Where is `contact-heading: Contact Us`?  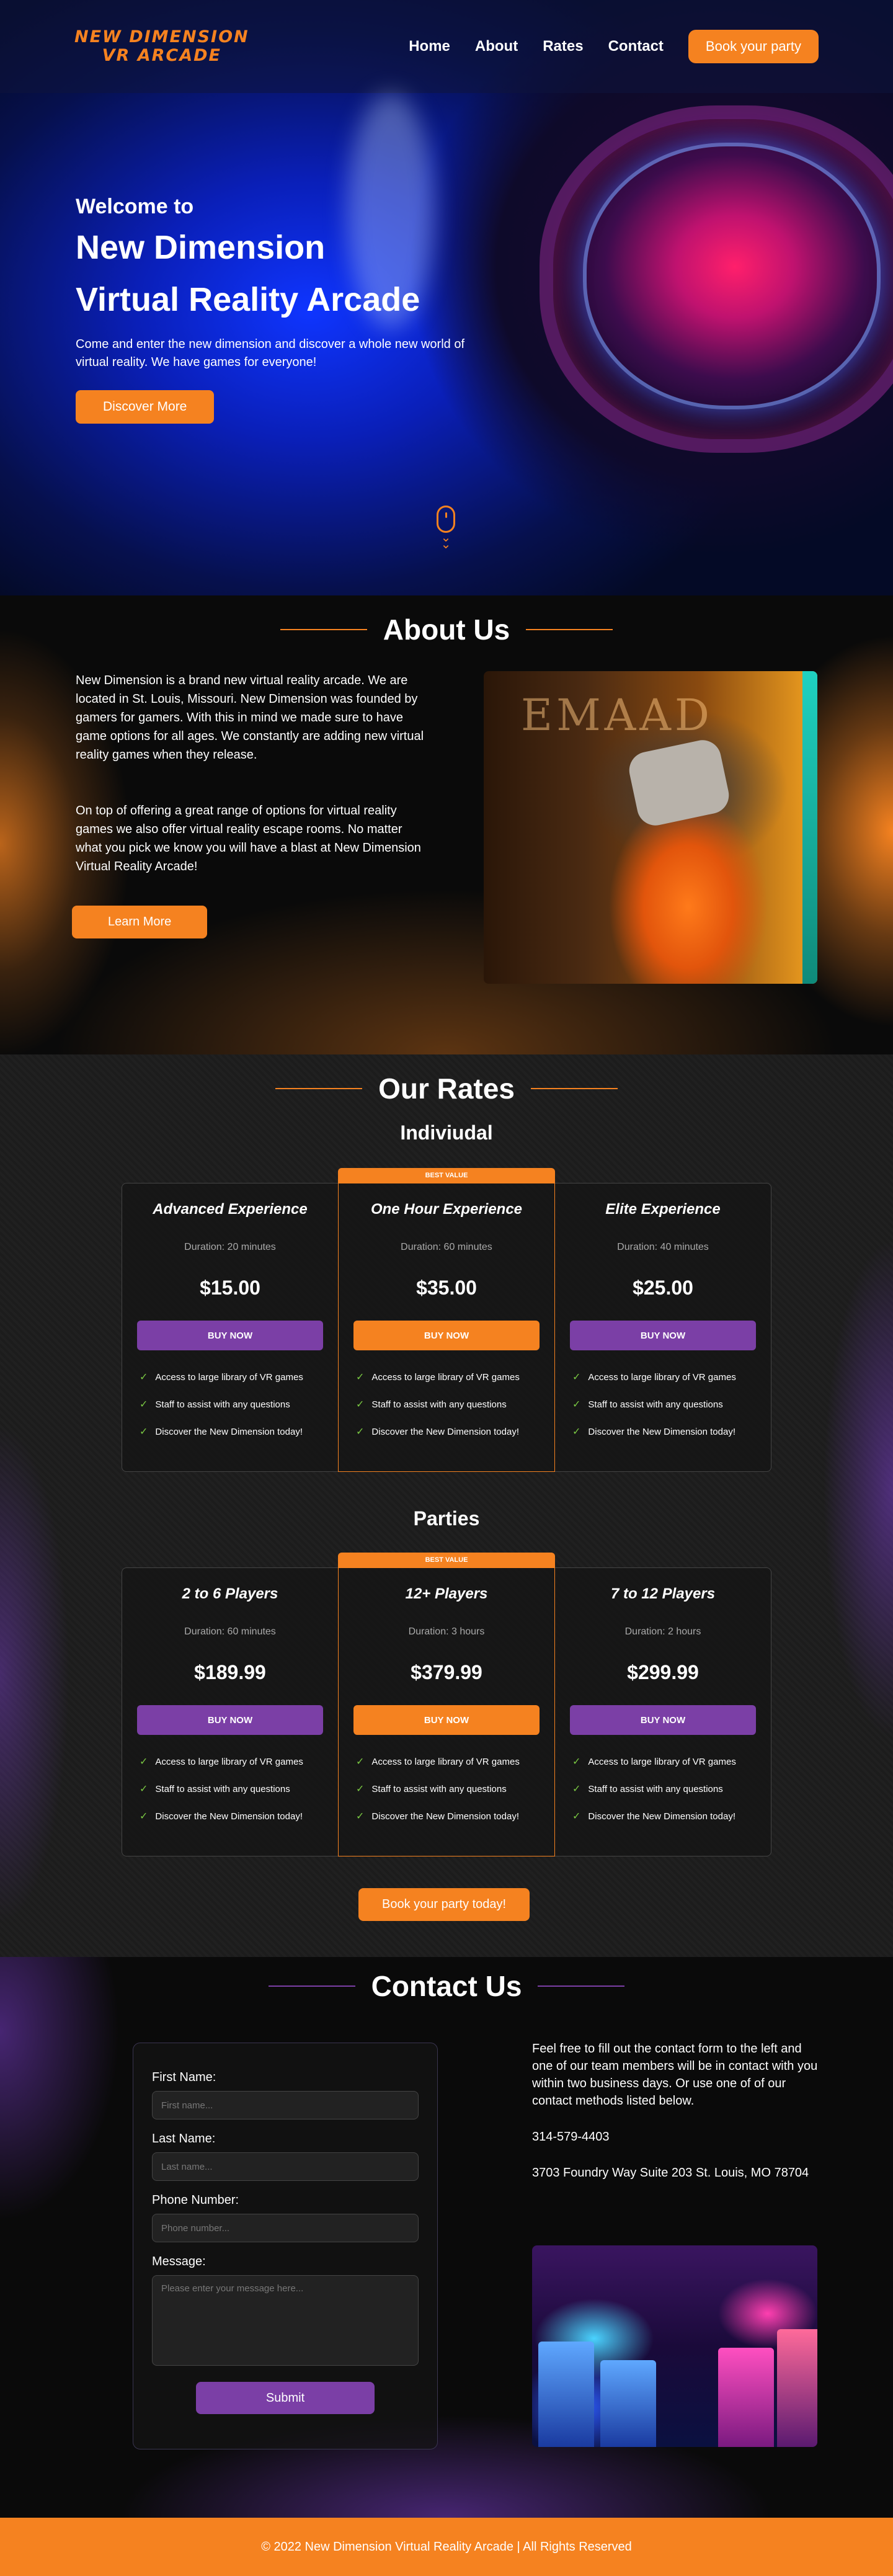 contact-heading: Contact Us is located at coordinates (446, 1980).